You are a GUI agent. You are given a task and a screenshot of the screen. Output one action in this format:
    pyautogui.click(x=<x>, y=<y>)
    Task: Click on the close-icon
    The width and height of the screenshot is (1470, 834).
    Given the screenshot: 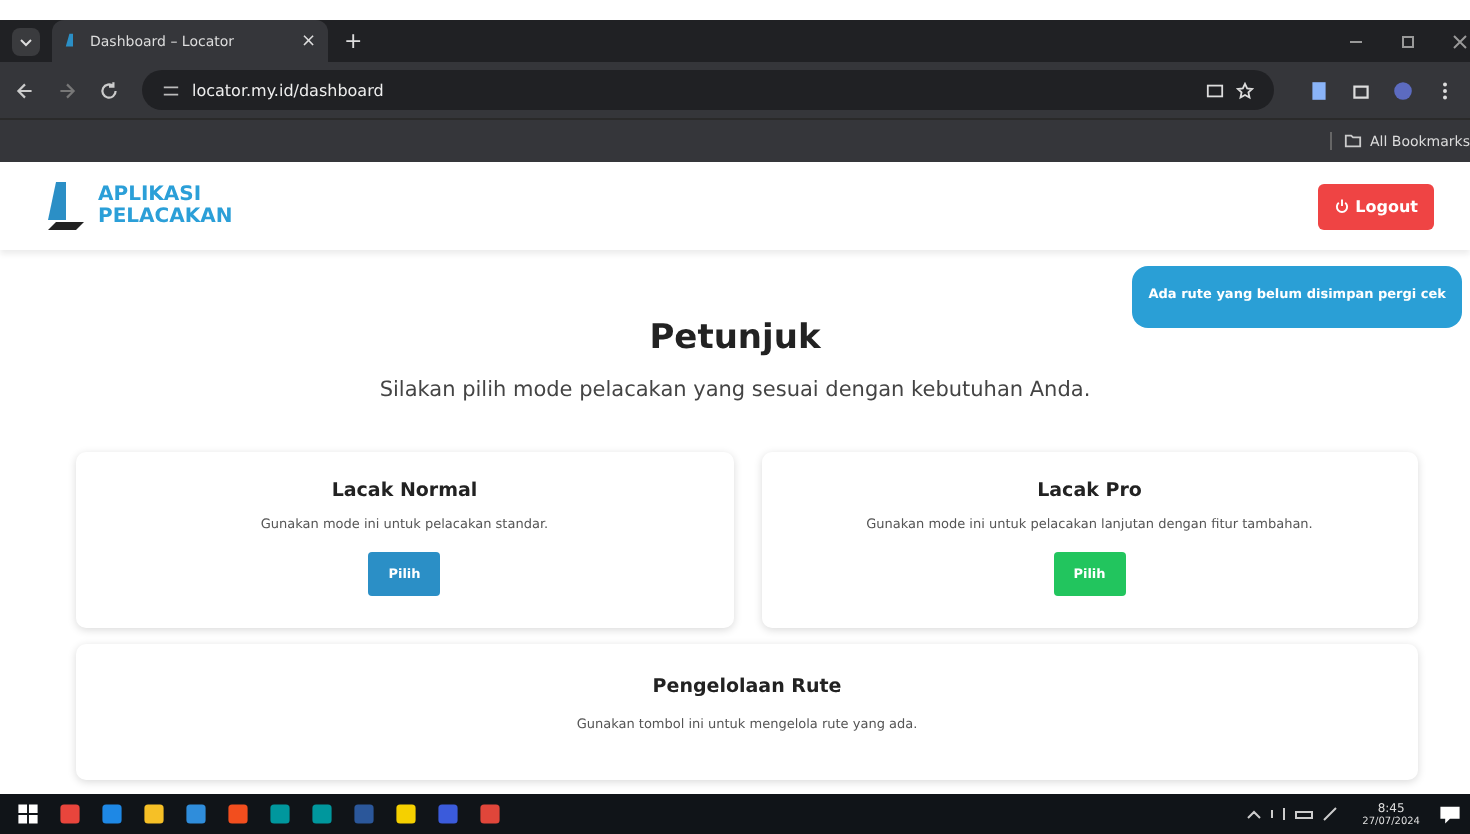 What is the action you would take?
    pyautogui.click(x=1460, y=41)
    